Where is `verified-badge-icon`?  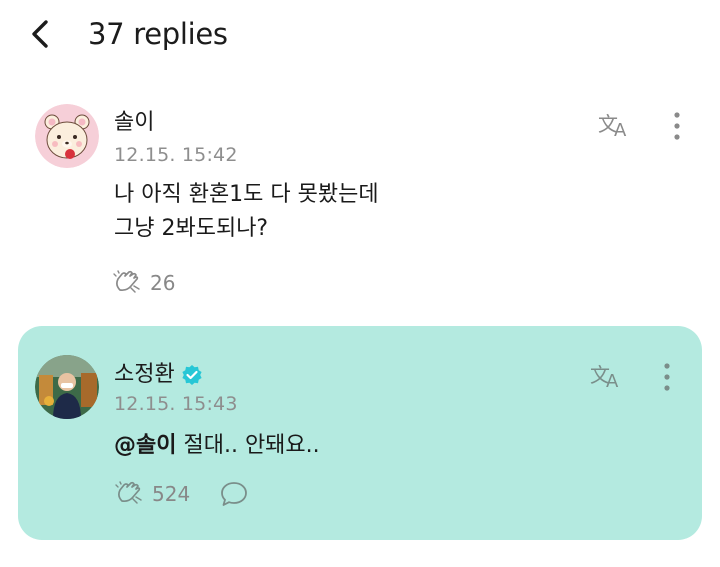
verified-badge-icon is located at coordinates (192, 375).